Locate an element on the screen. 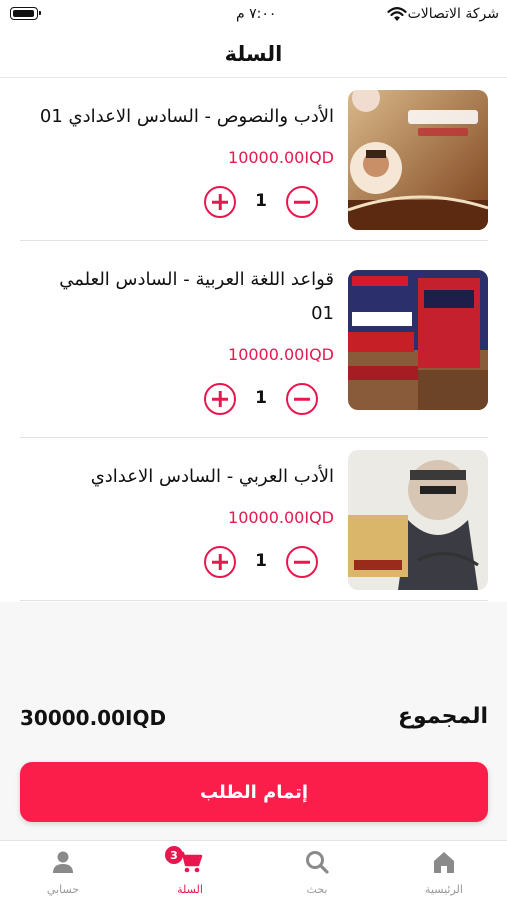  tab-home: الرئيسية is located at coordinates (444, 870).